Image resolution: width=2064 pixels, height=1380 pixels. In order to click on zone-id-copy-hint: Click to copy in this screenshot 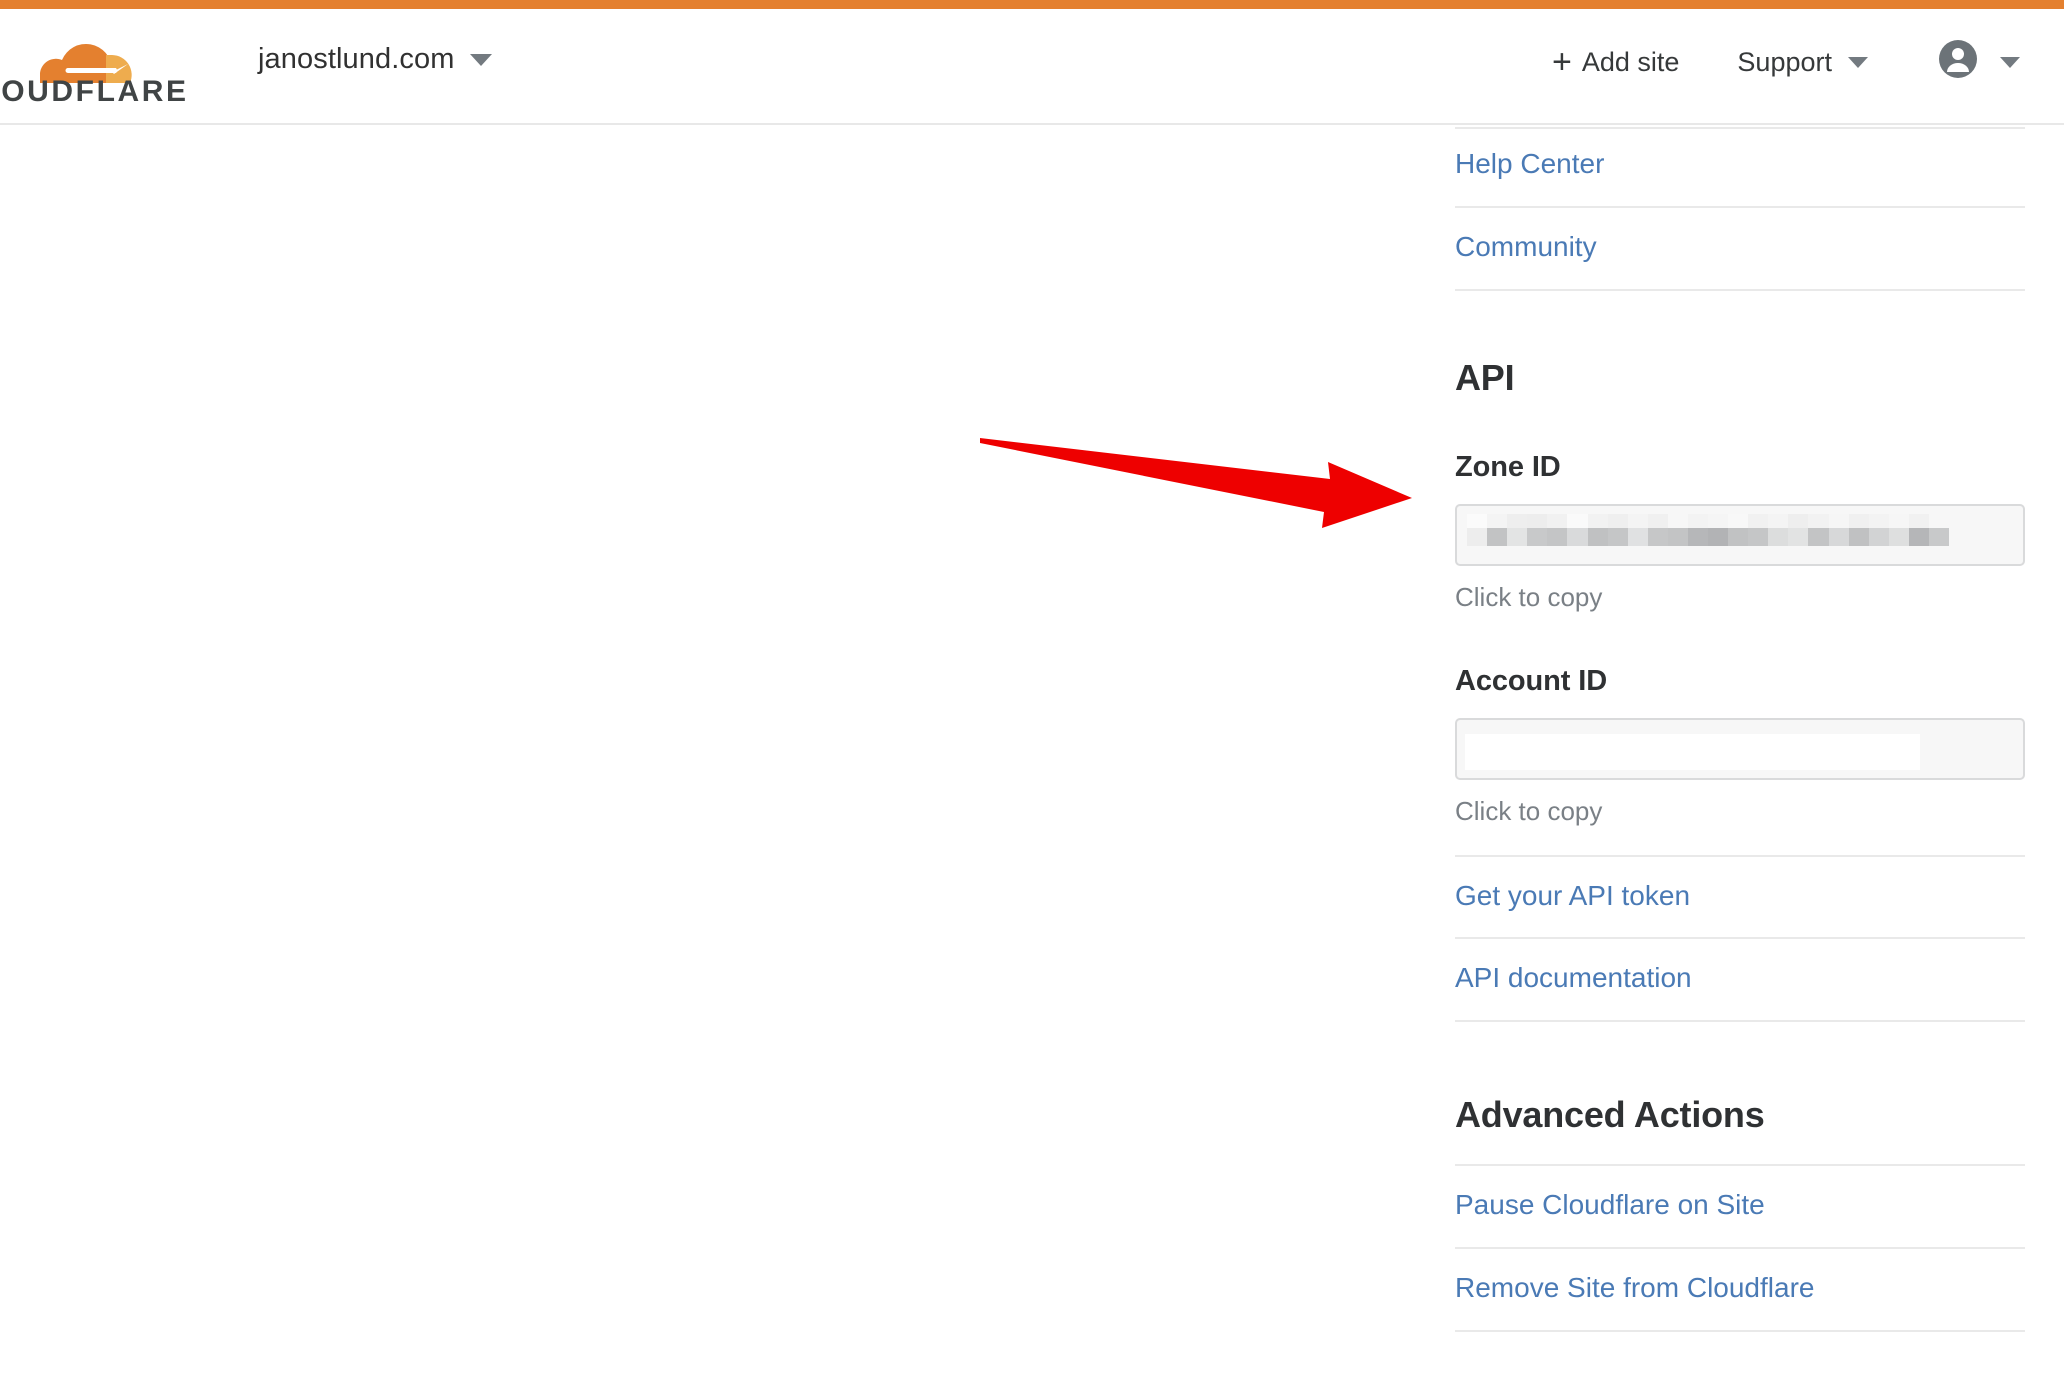, I will do `click(1529, 596)`.